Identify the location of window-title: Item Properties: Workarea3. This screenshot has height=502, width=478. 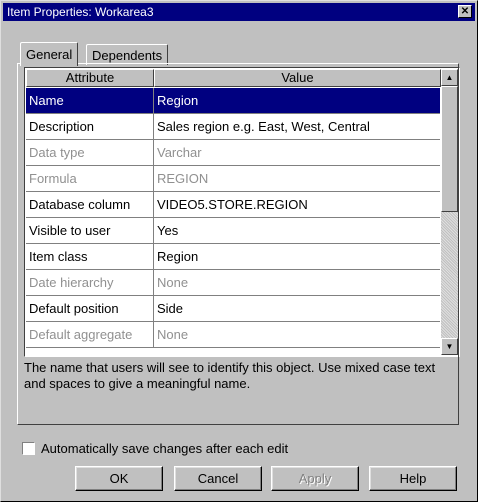
(80, 12).